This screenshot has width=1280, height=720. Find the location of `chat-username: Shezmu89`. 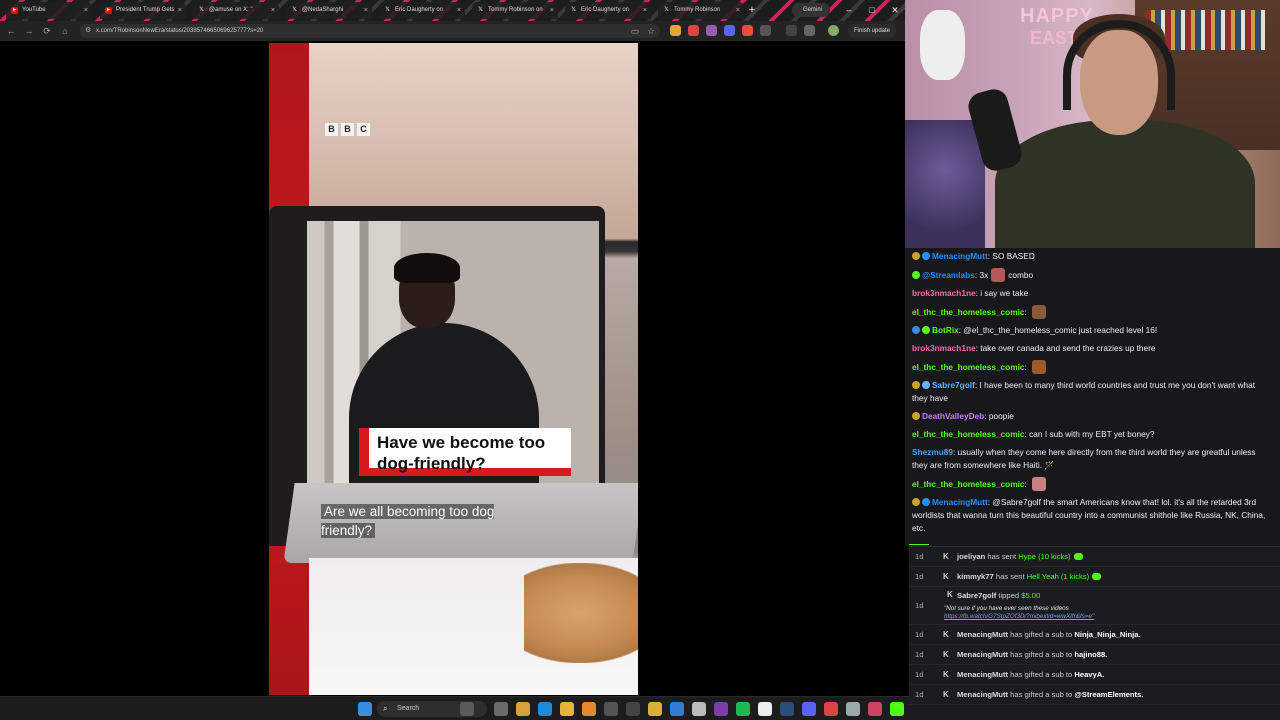

chat-username: Shezmu89 is located at coordinates (932, 452).